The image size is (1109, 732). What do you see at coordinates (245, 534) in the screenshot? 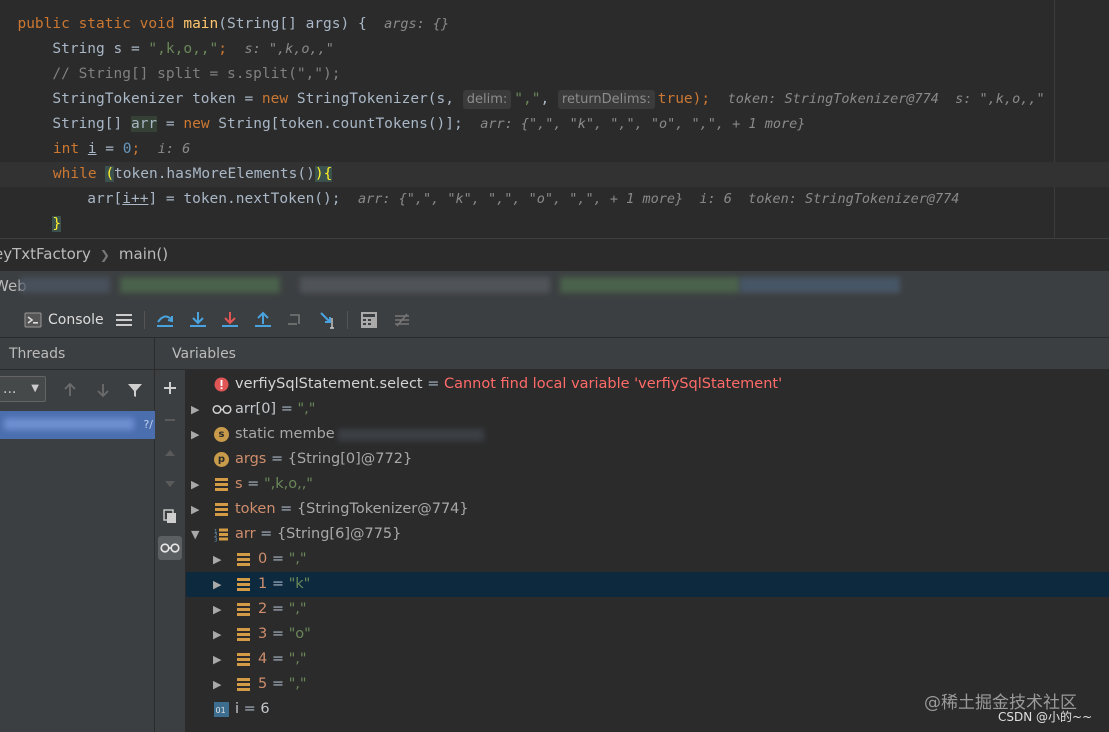
I see `variable-name: arr` at bounding box center [245, 534].